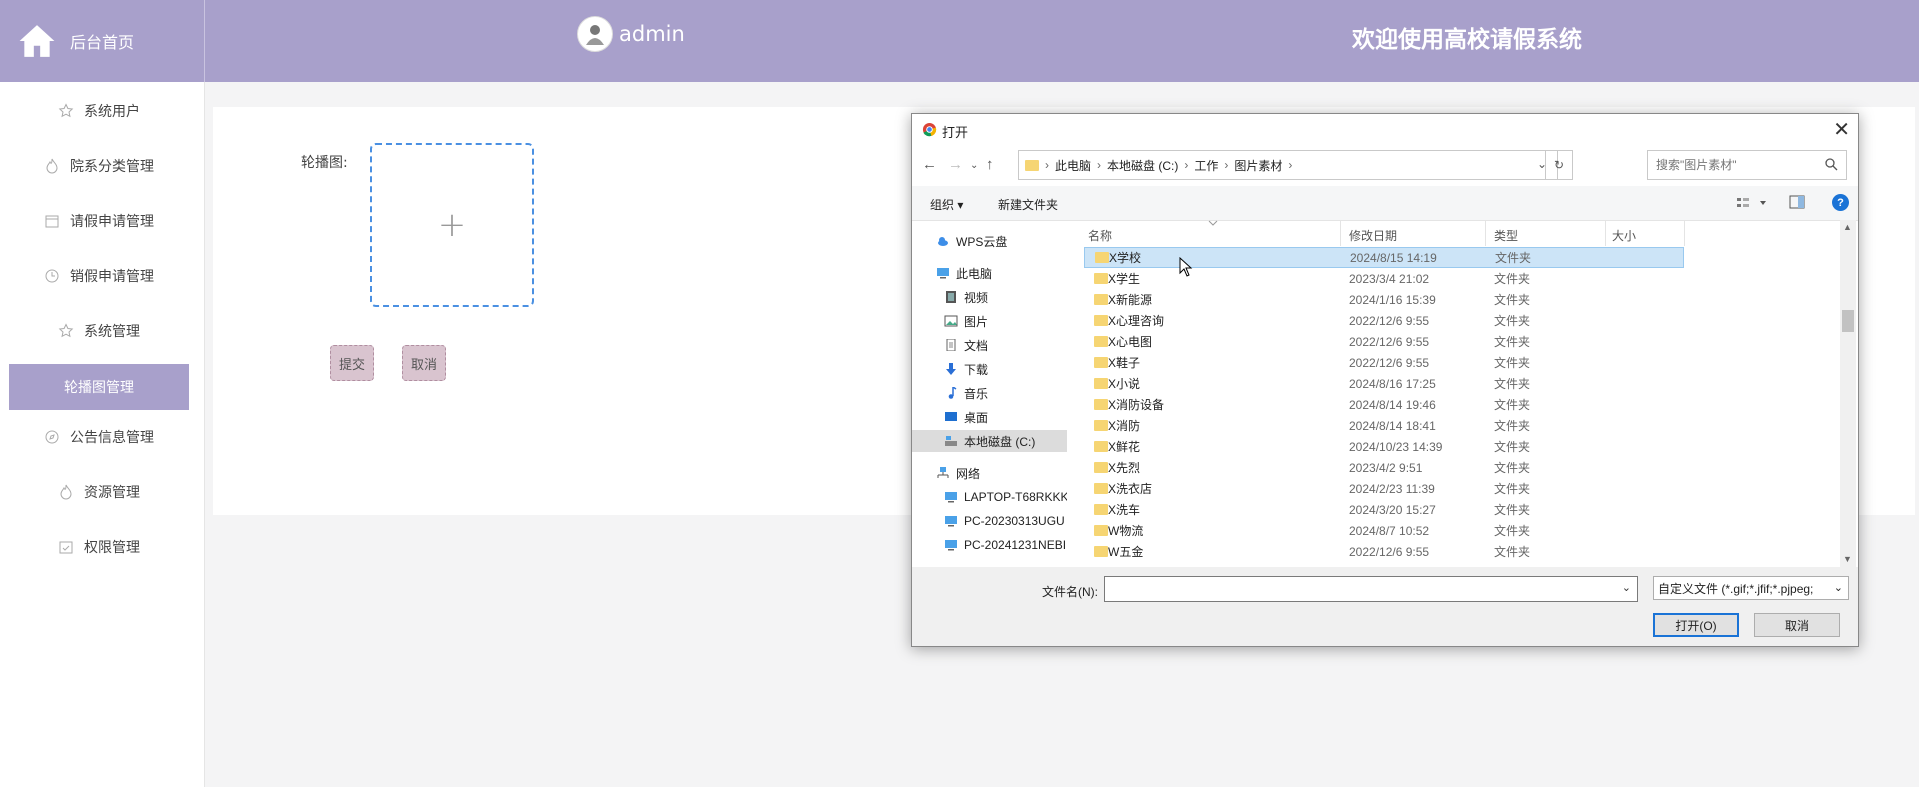 This screenshot has height=787, width=1919. What do you see at coordinates (966, 297) in the screenshot?
I see `nav-item-videos: 视频` at bounding box center [966, 297].